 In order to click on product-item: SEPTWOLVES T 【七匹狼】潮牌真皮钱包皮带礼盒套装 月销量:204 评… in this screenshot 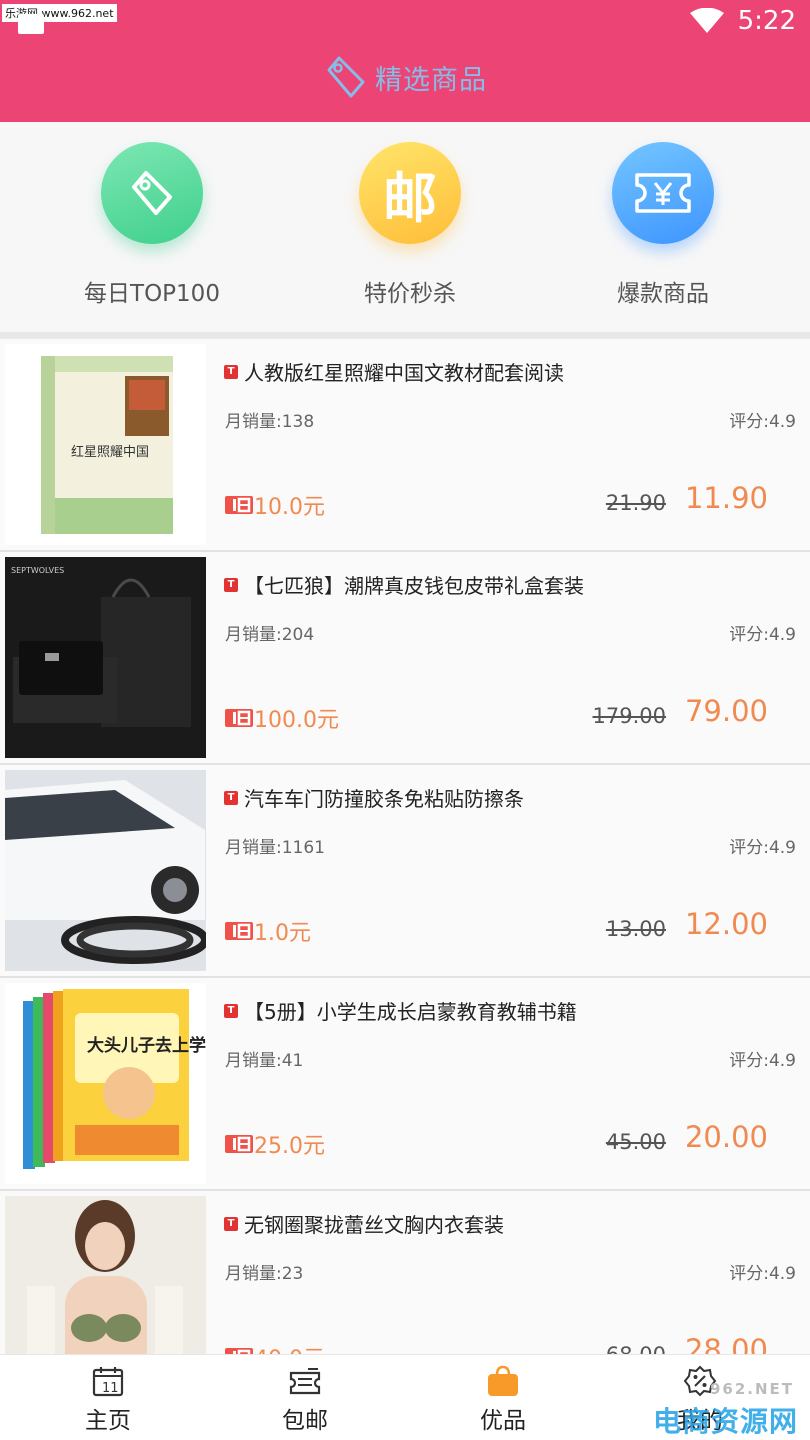, I will do `click(405, 658)`.